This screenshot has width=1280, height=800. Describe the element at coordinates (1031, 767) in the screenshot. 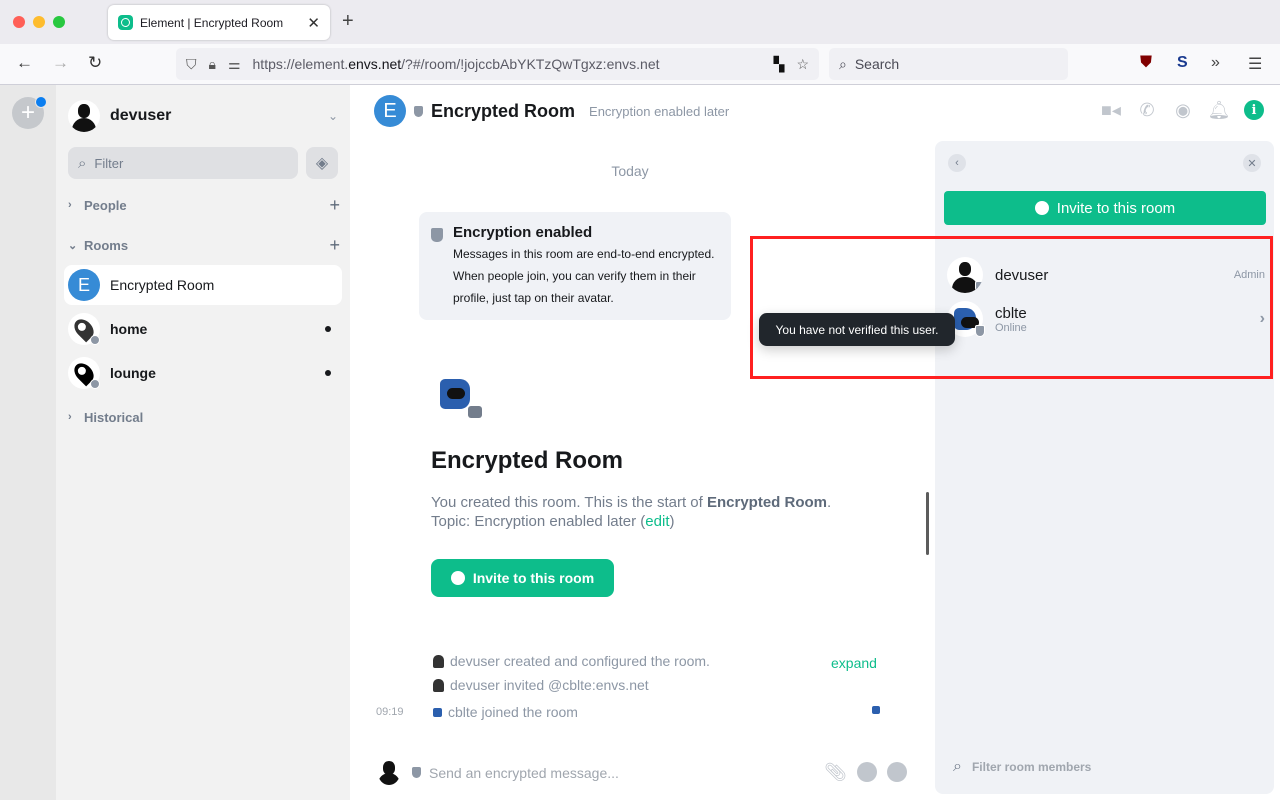

I see `filter-members-placeholder: Filter room members` at that location.